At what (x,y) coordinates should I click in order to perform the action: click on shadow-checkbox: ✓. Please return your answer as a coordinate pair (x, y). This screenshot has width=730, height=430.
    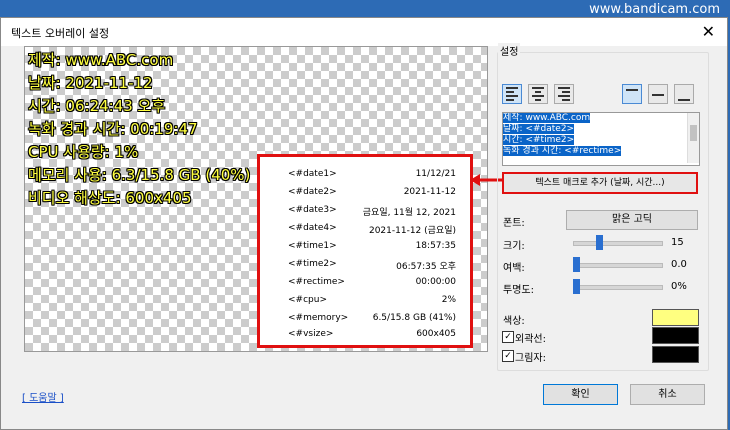
    Looking at the image, I should click on (508, 356).